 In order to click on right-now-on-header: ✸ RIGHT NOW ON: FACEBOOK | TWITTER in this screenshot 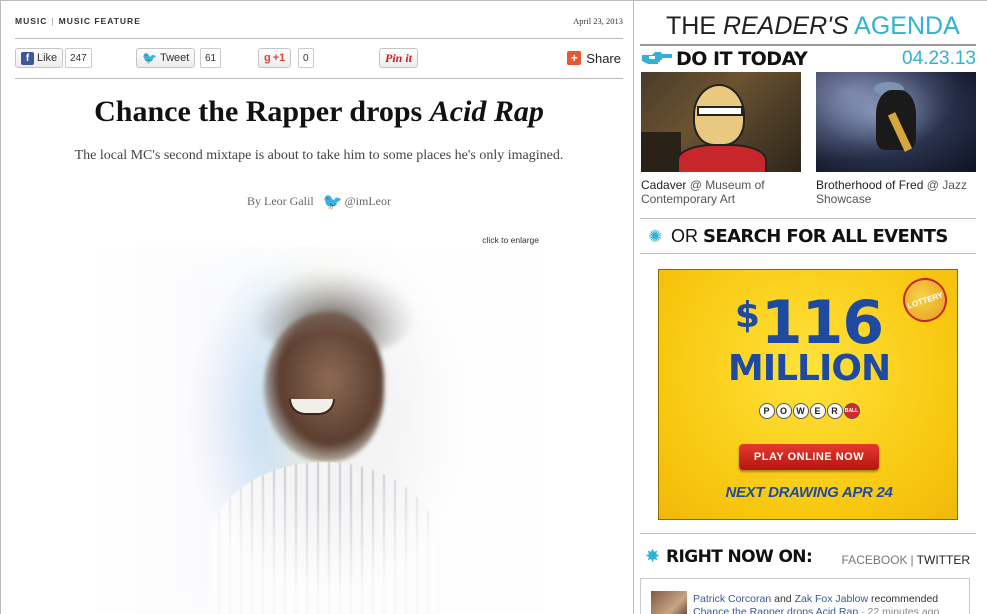, I will do `click(808, 558)`.